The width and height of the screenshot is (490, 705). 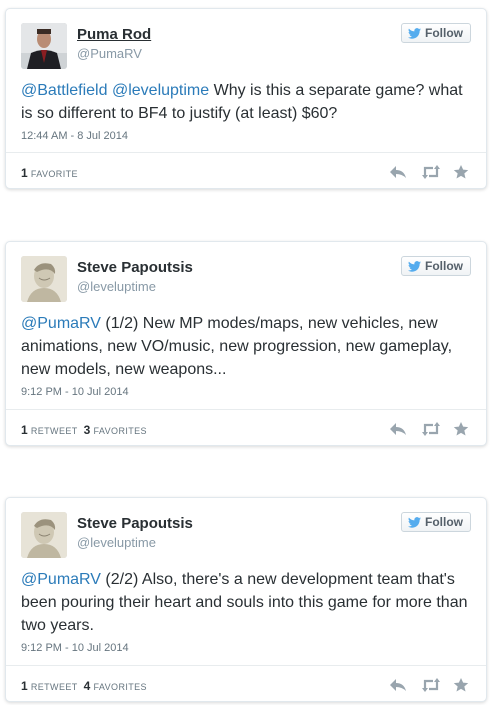 I want to click on favorites-count: 4, so click(x=87, y=686).